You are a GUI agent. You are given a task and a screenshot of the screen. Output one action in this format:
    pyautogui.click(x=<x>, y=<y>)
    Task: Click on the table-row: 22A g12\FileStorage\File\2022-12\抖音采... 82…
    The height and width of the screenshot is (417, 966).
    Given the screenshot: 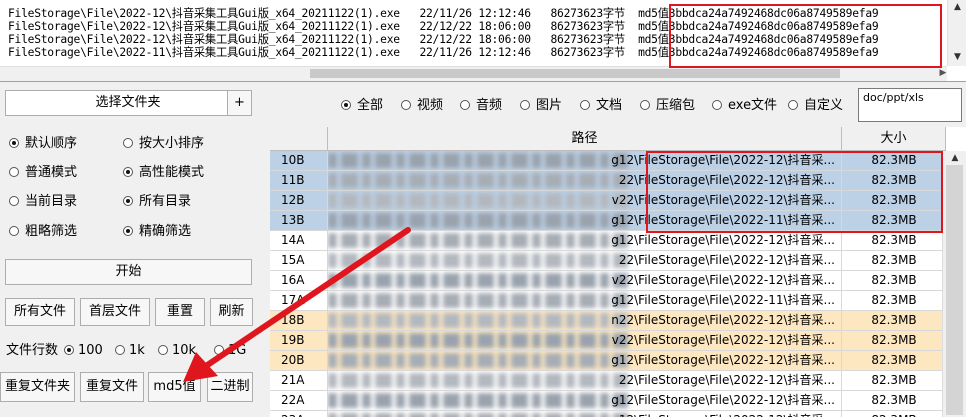 What is the action you would take?
    pyautogui.click(x=608, y=401)
    